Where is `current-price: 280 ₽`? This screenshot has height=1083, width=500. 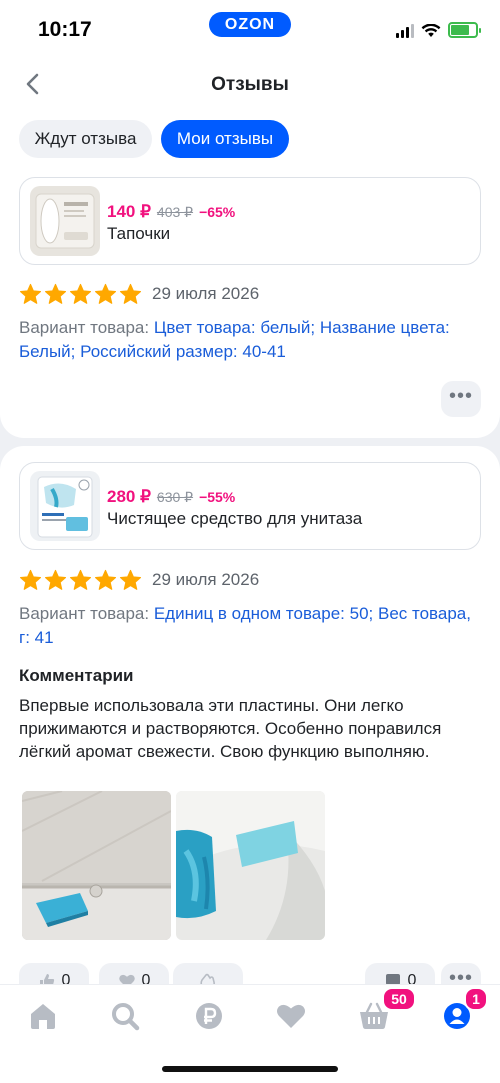 current-price: 280 ₽ is located at coordinates (129, 496).